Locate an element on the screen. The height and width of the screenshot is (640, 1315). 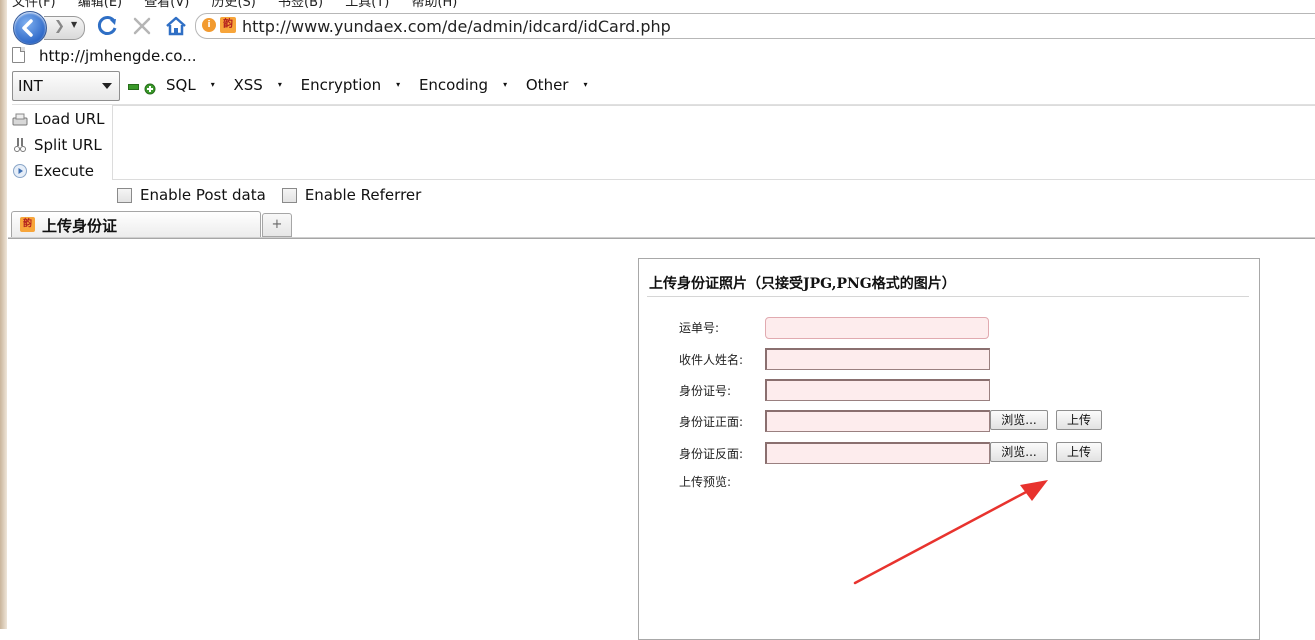
plus-icon: + is located at coordinates (277, 224).